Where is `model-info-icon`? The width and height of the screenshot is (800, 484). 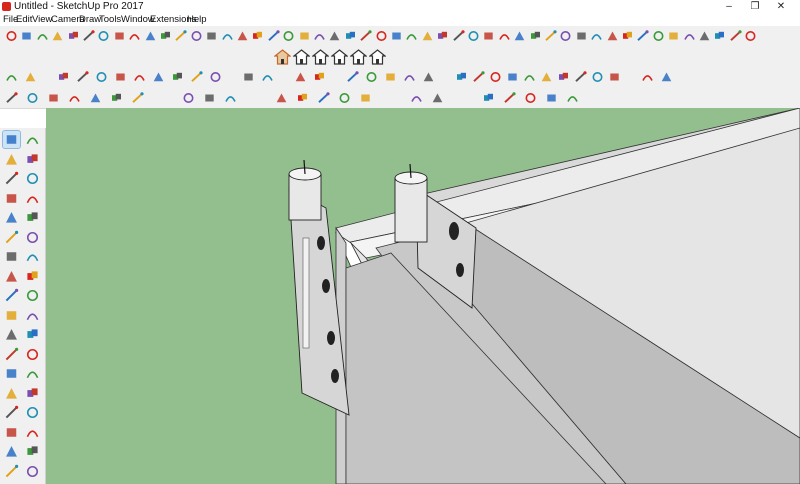
model-info-icon is located at coordinates (529, 77).